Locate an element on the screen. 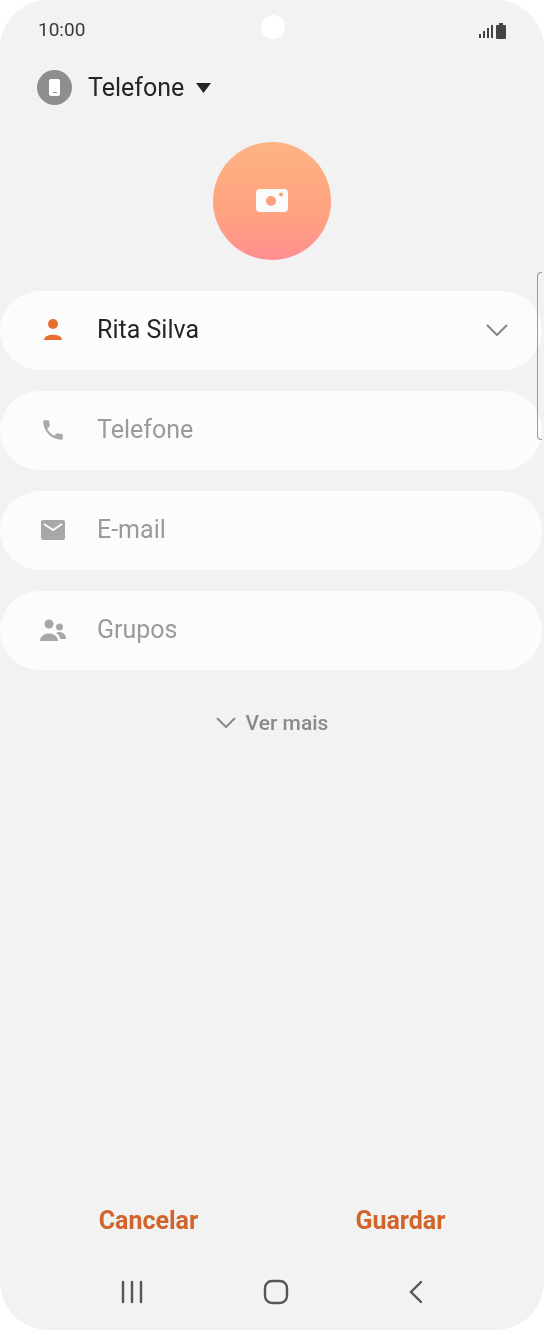  text-input: E-mail is located at coordinates (302, 530).